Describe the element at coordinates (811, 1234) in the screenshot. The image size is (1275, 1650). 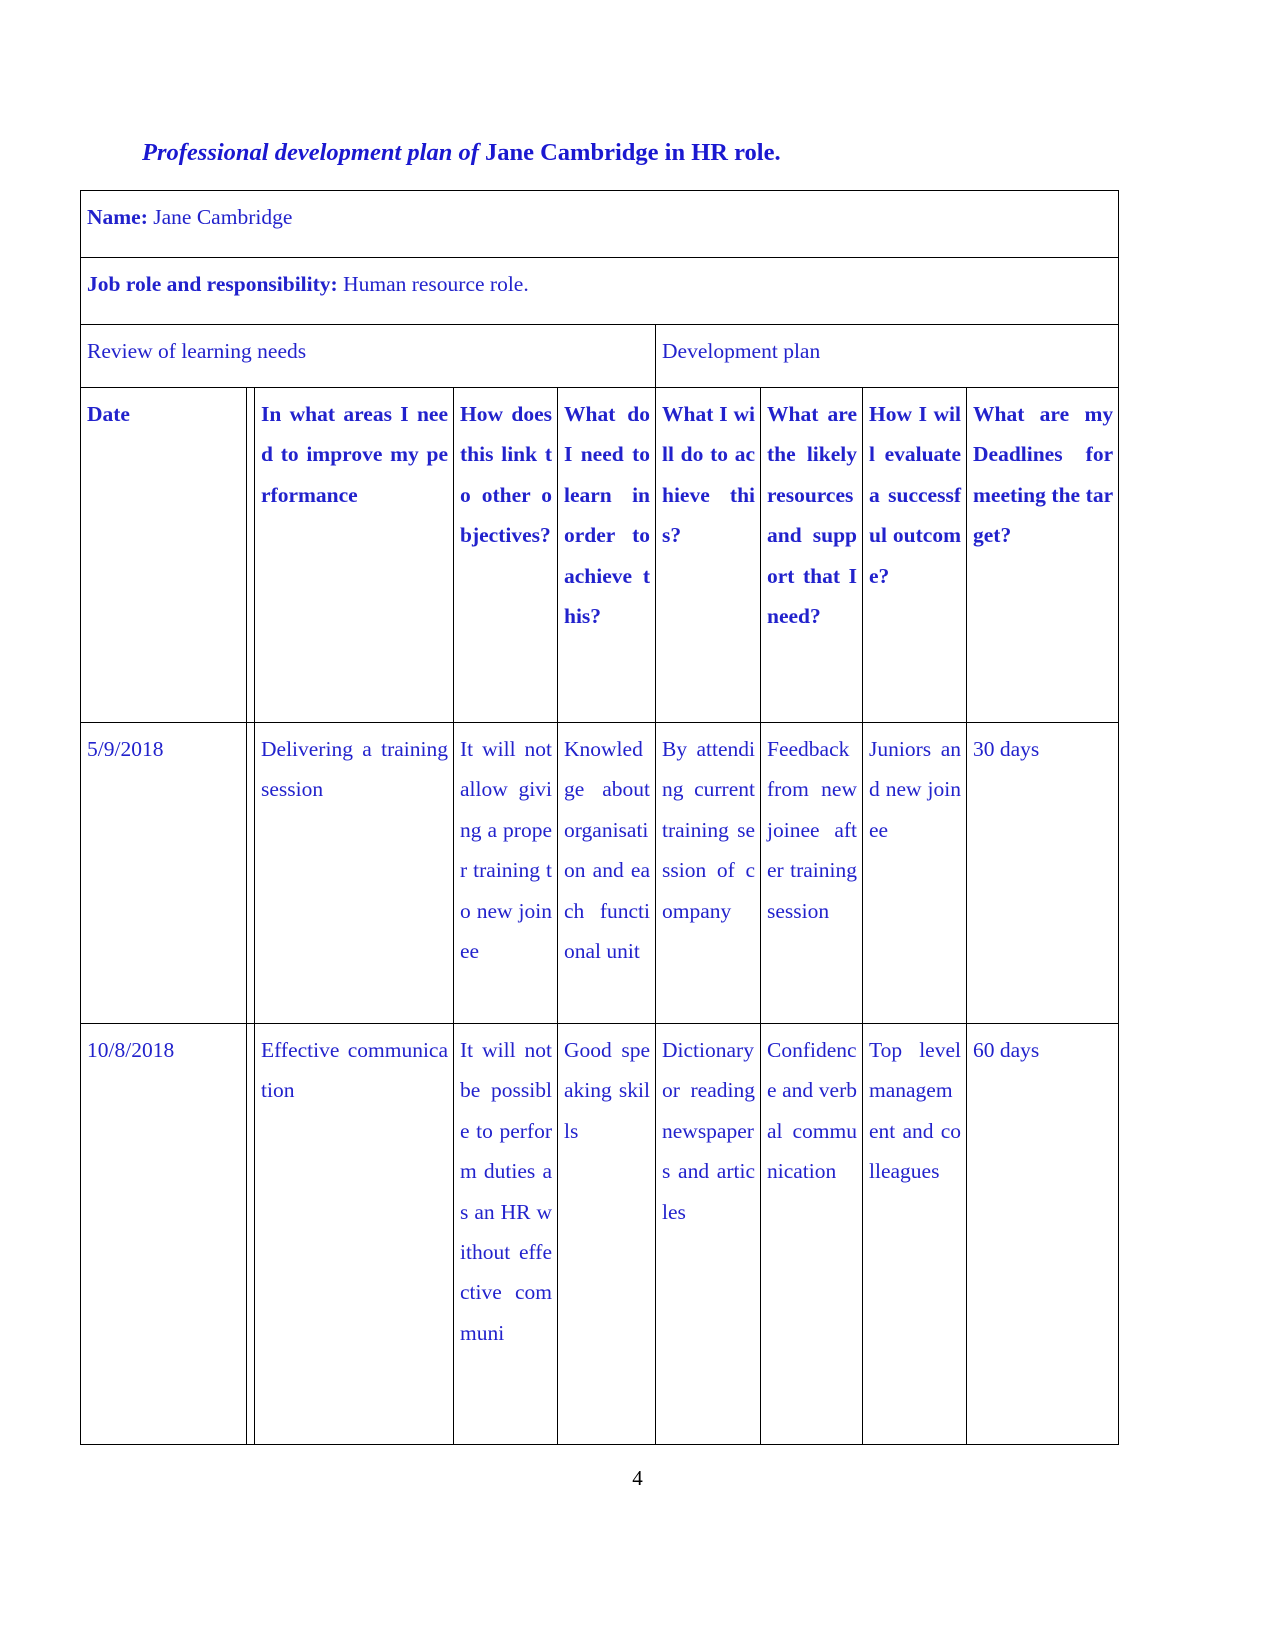
I see `cell-resources-support: Confidence and verbal communication` at that location.